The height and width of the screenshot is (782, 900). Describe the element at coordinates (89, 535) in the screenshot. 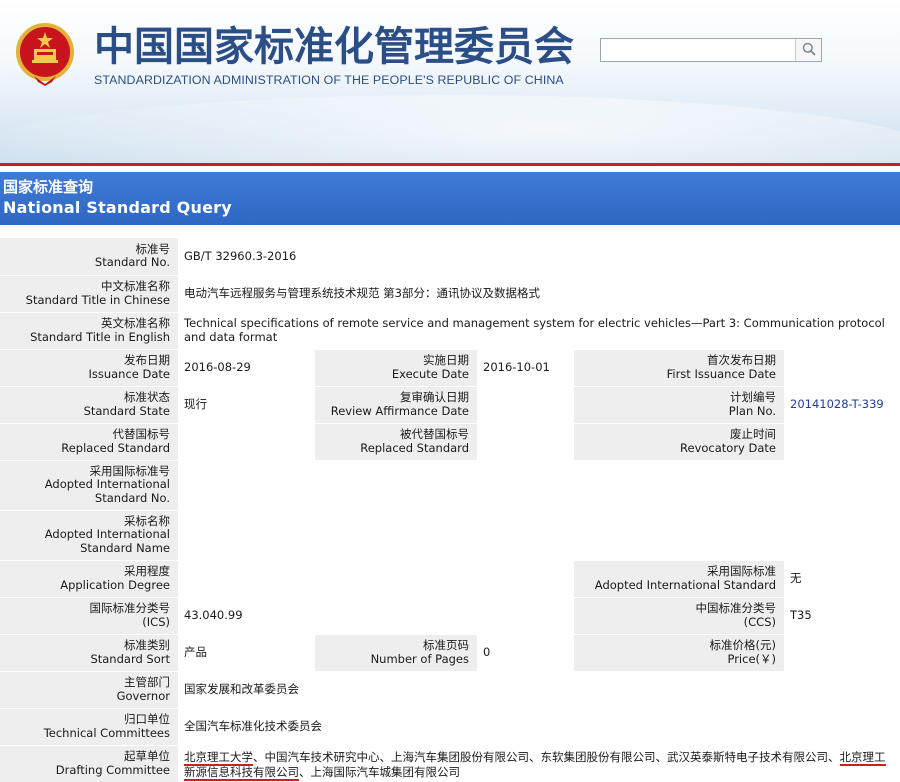

I see `label-adopted-intl-name: 采标名称 Adopted International Standard Name` at that location.